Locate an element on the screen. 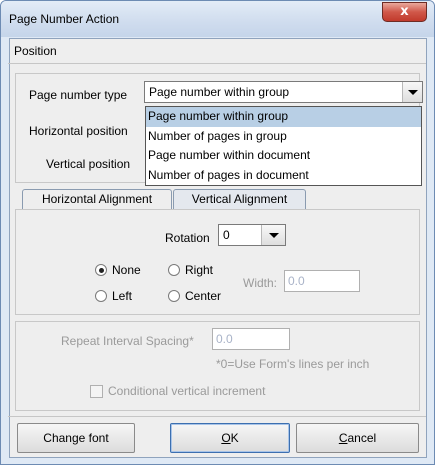 The width and height of the screenshot is (435, 465). dropdown-option: Page number within document is located at coordinates (283, 156).